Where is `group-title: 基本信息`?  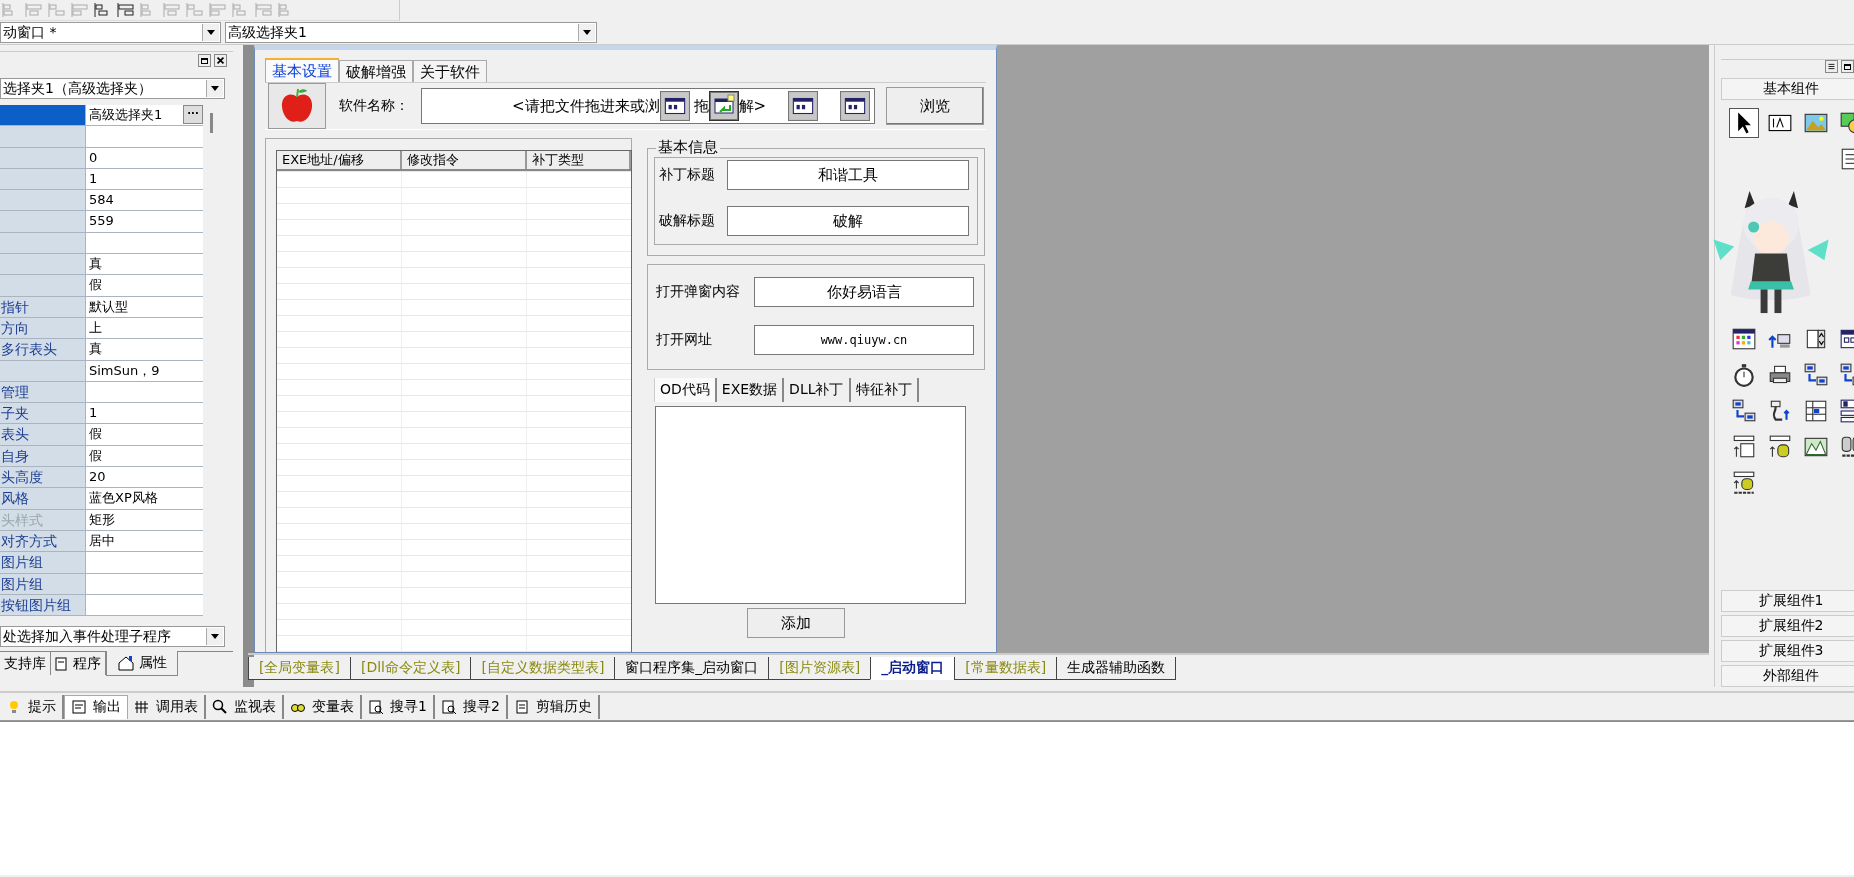
group-title: 基本信息 is located at coordinates (688, 147).